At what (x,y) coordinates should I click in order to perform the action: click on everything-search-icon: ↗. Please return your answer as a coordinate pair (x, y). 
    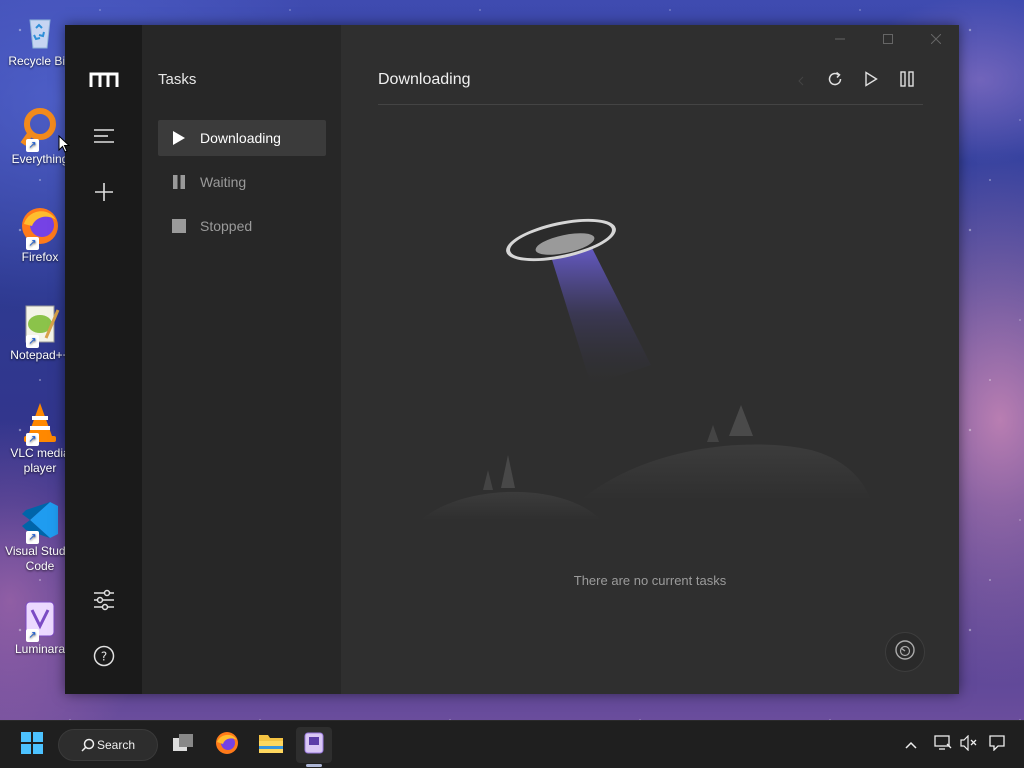
    Looking at the image, I should click on (40, 129).